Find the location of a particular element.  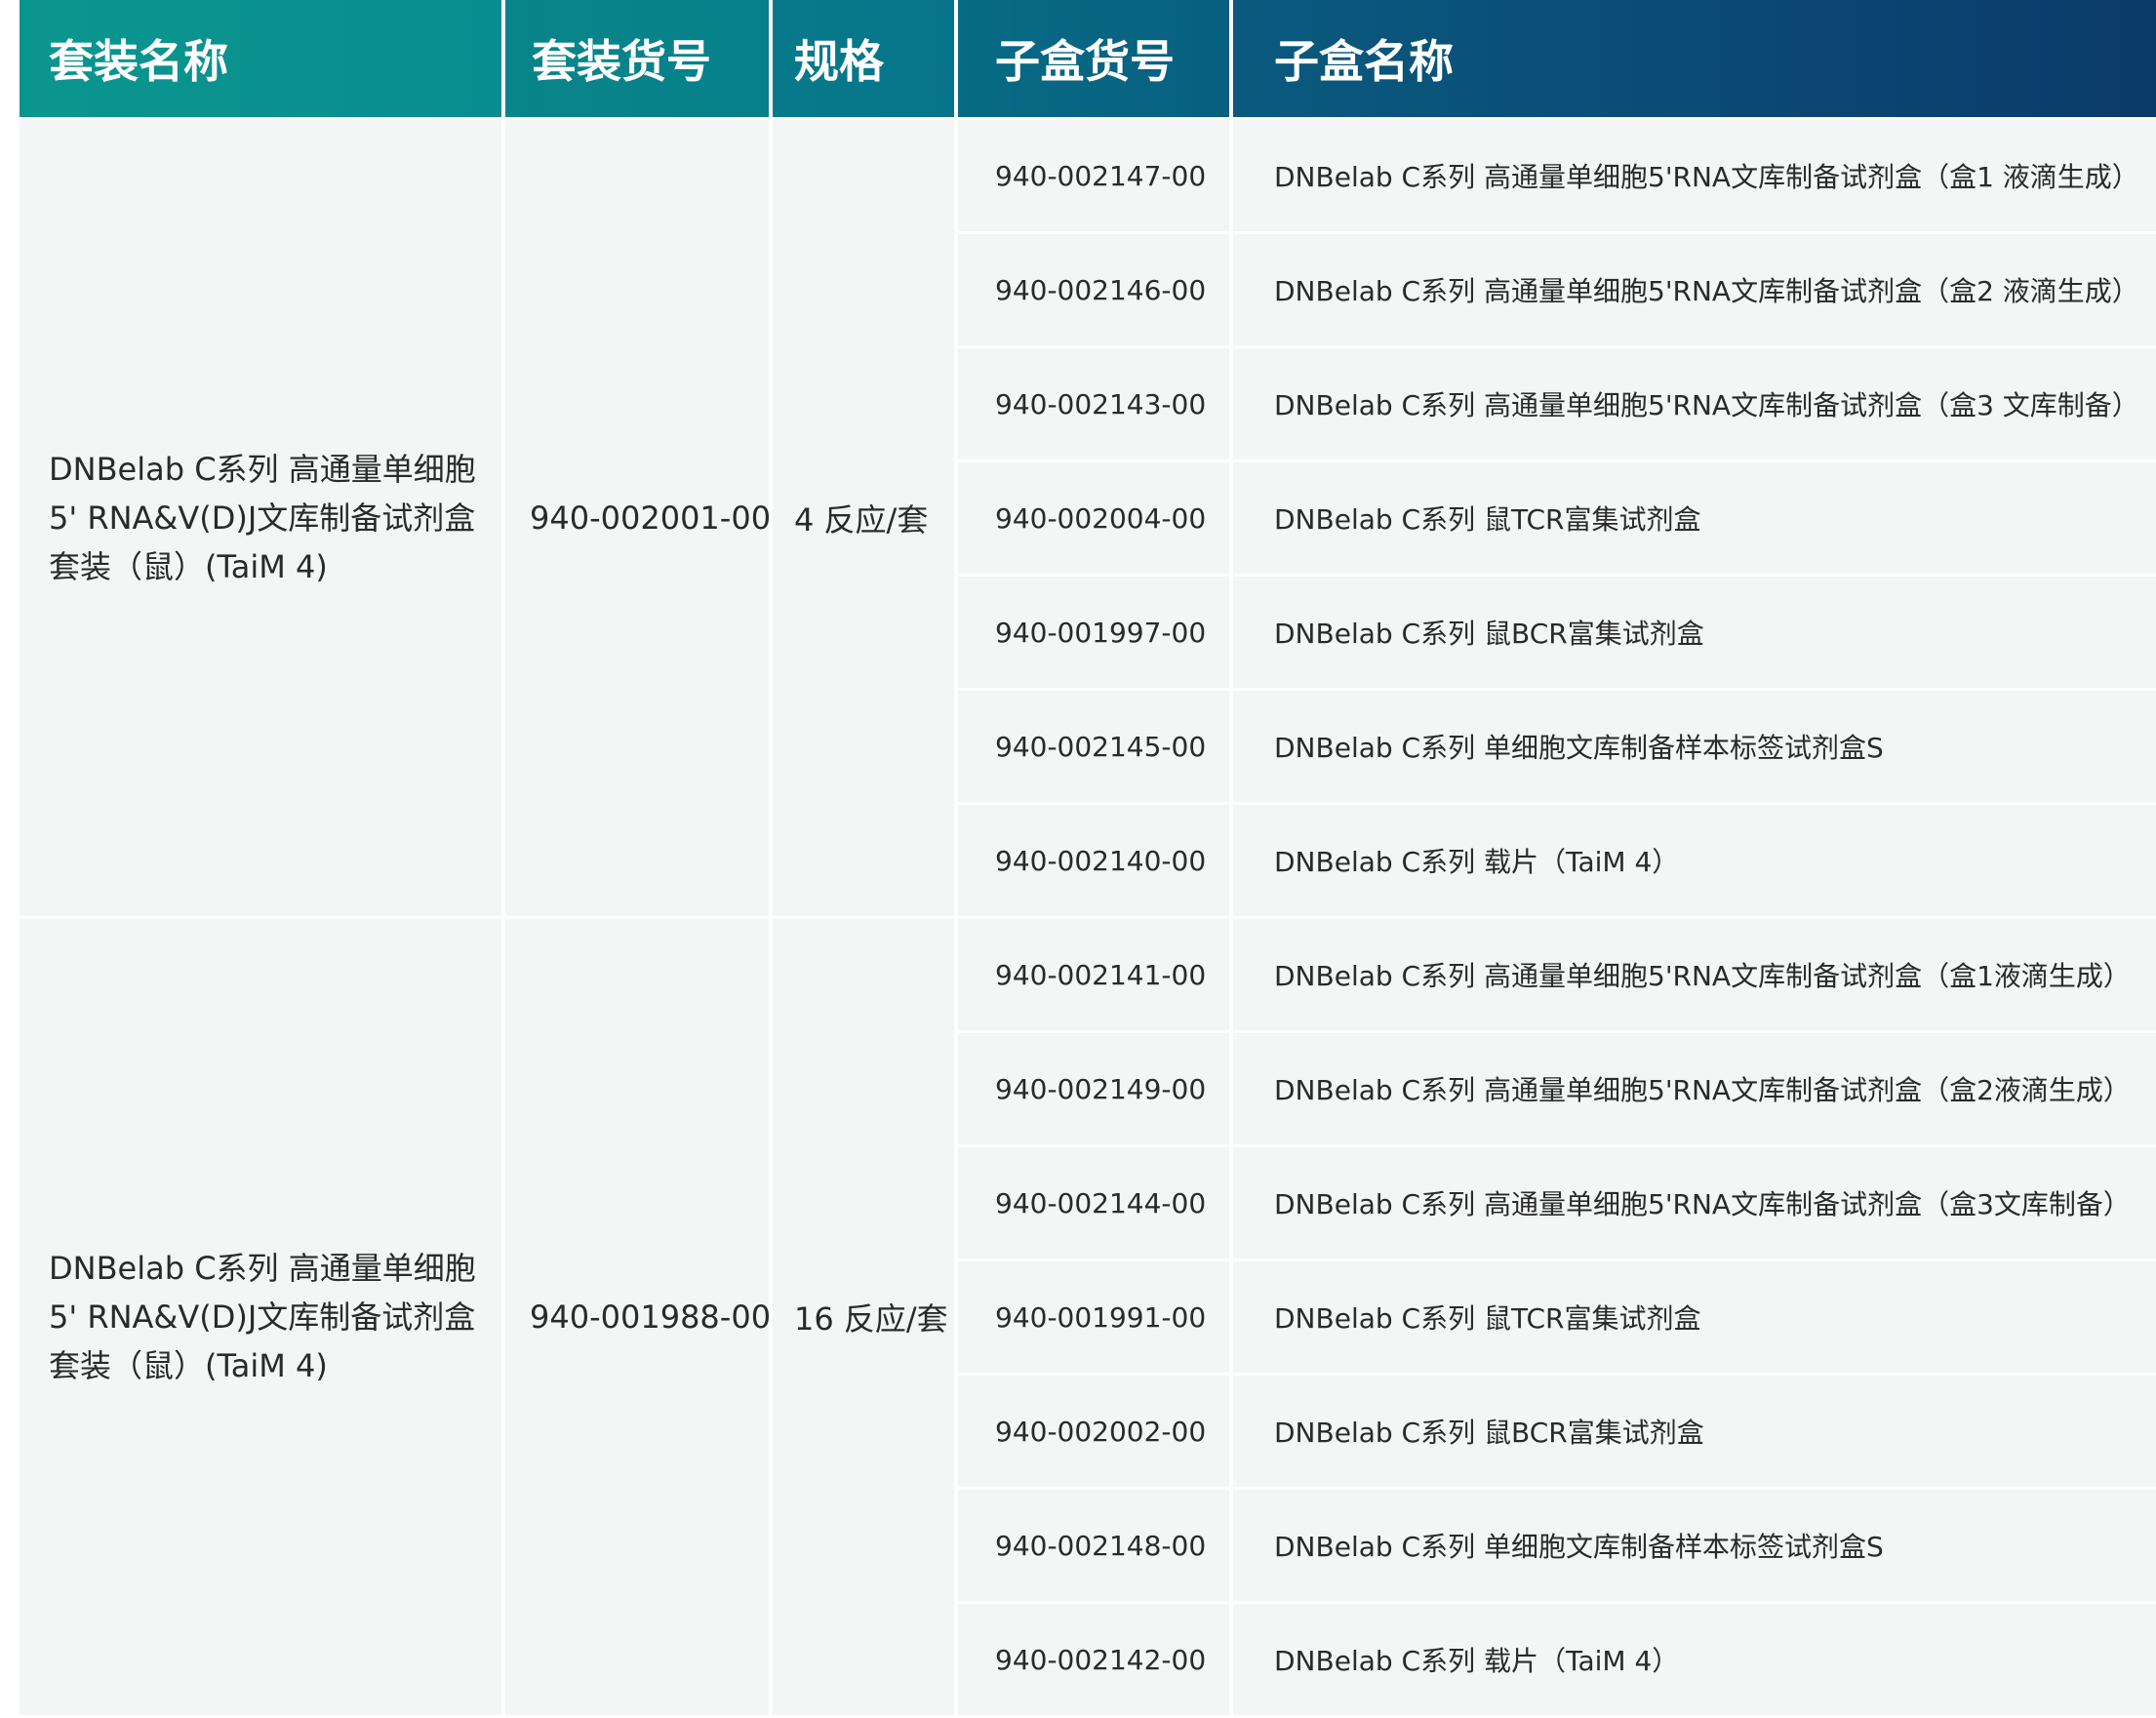

kit-spec-cell: 4 反应/套 is located at coordinates (863, 519).